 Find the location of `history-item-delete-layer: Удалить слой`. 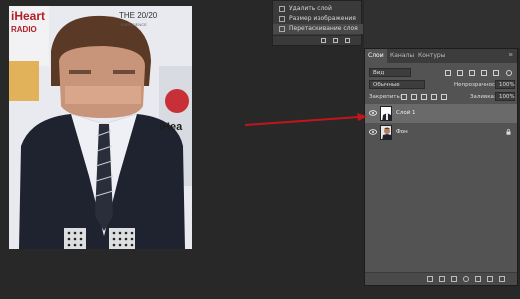

history-item-delete-layer: Удалить слой is located at coordinates (318, 9).